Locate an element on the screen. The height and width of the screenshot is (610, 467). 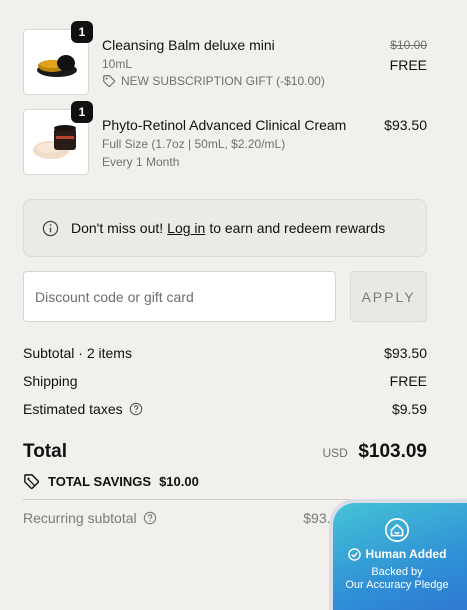
login-link: Log in is located at coordinates (186, 228).